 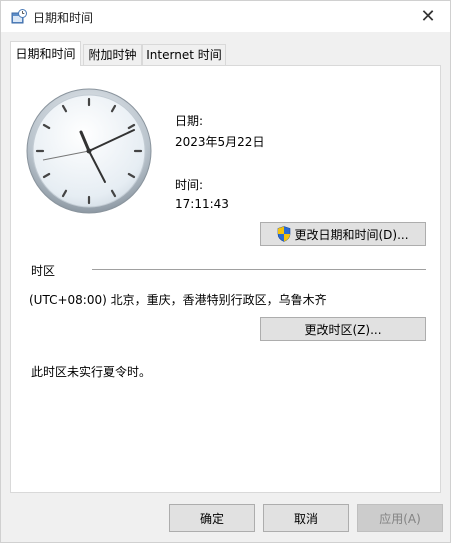 I want to click on tab-label: Internet 时间, so click(x=184, y=55).